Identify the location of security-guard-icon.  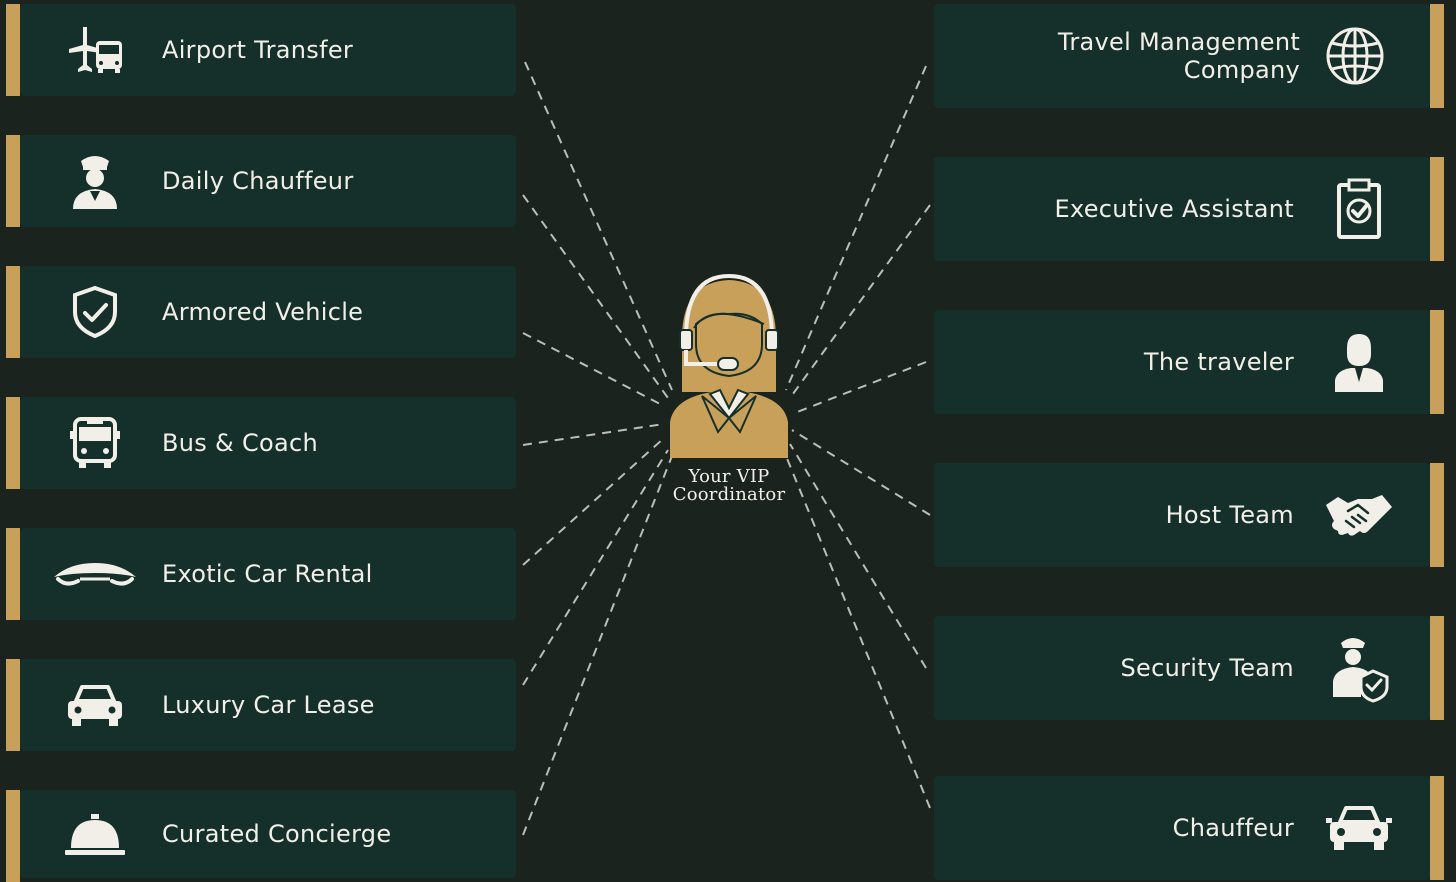
(1359, 668).